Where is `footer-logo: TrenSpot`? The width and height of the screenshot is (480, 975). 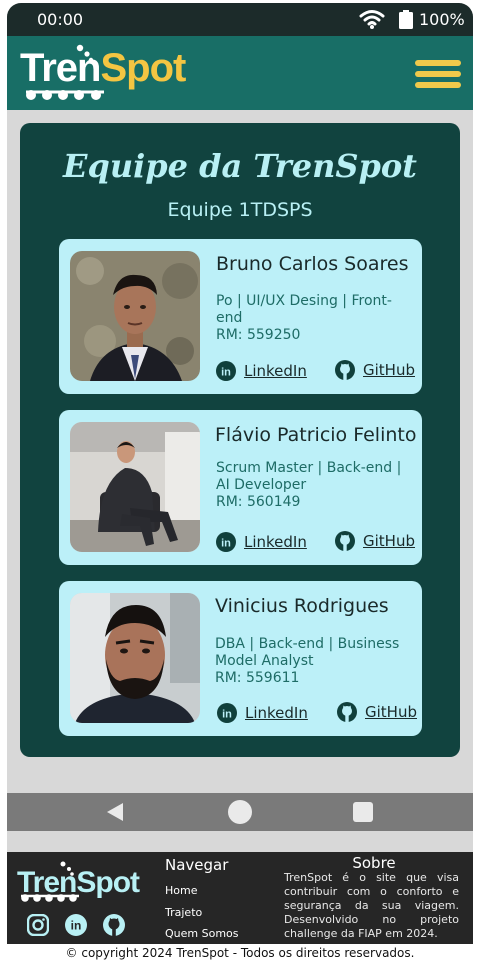 footer-logo: TrenSpot is located at coordinates (82, 882).